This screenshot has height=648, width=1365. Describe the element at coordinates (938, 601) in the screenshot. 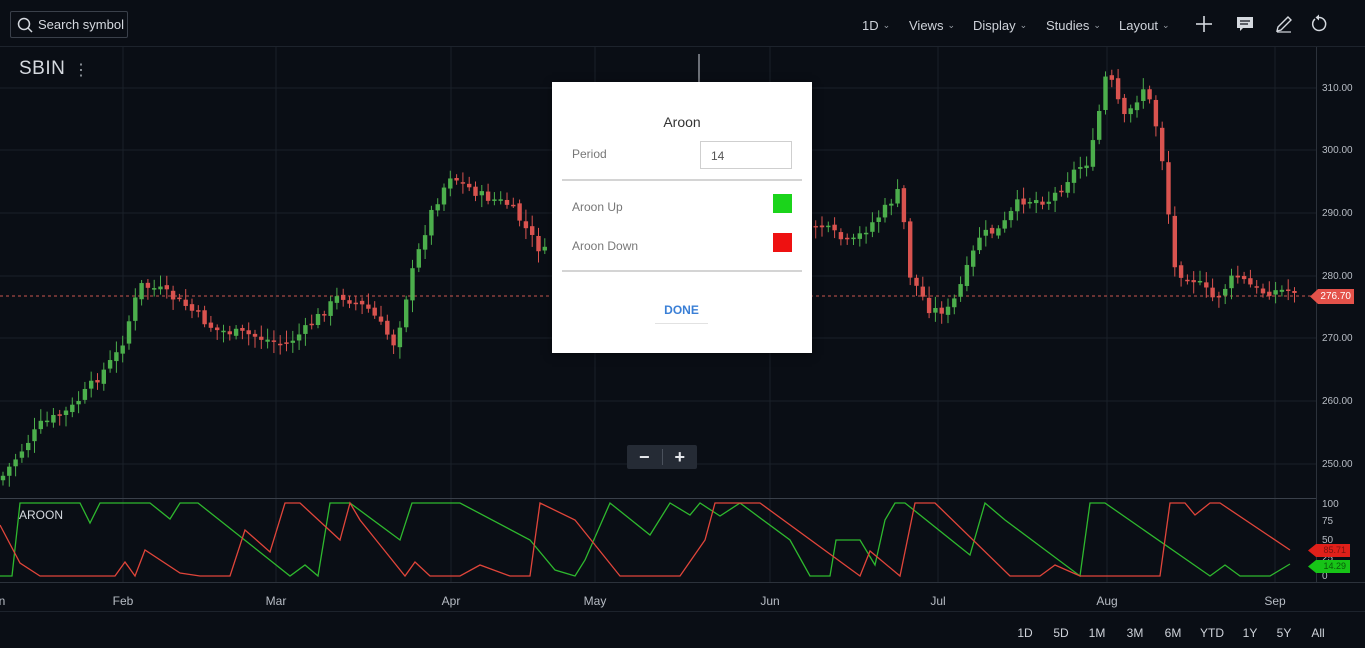

I see `date-tick: Jul` at that location.